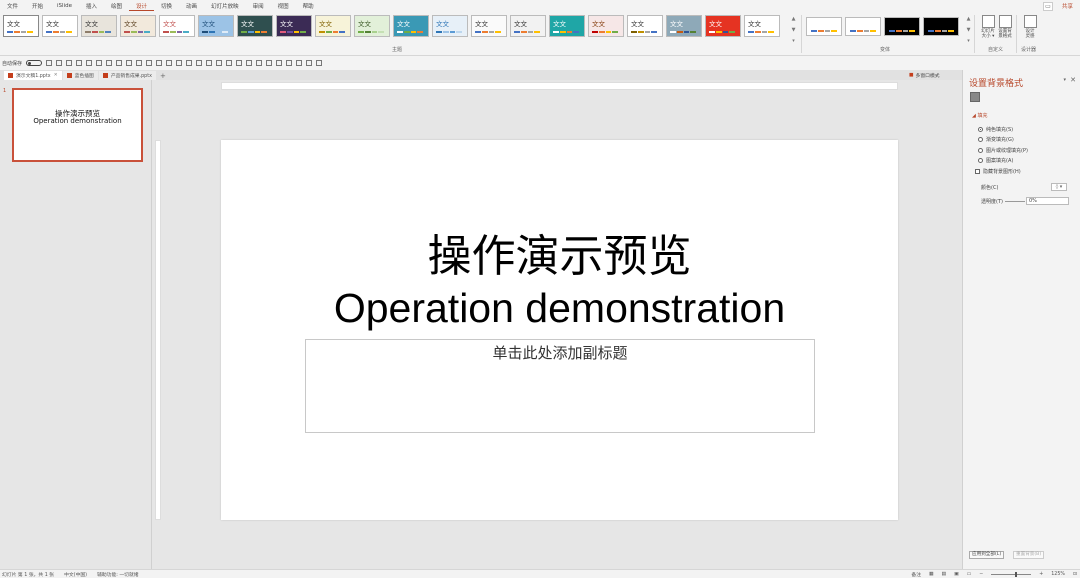  Describe the element at coordinates (1041, 574) in the screenshot. I see `zoom-in-icon: +` at that location.